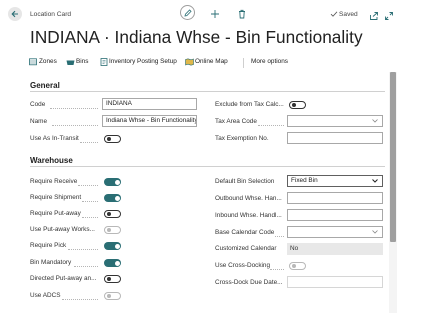 The image size is (427, 313). What do you see at coordinates (38, 104) in the screenshot?
I see `code-label: Code` at bounding box center [38, 104].